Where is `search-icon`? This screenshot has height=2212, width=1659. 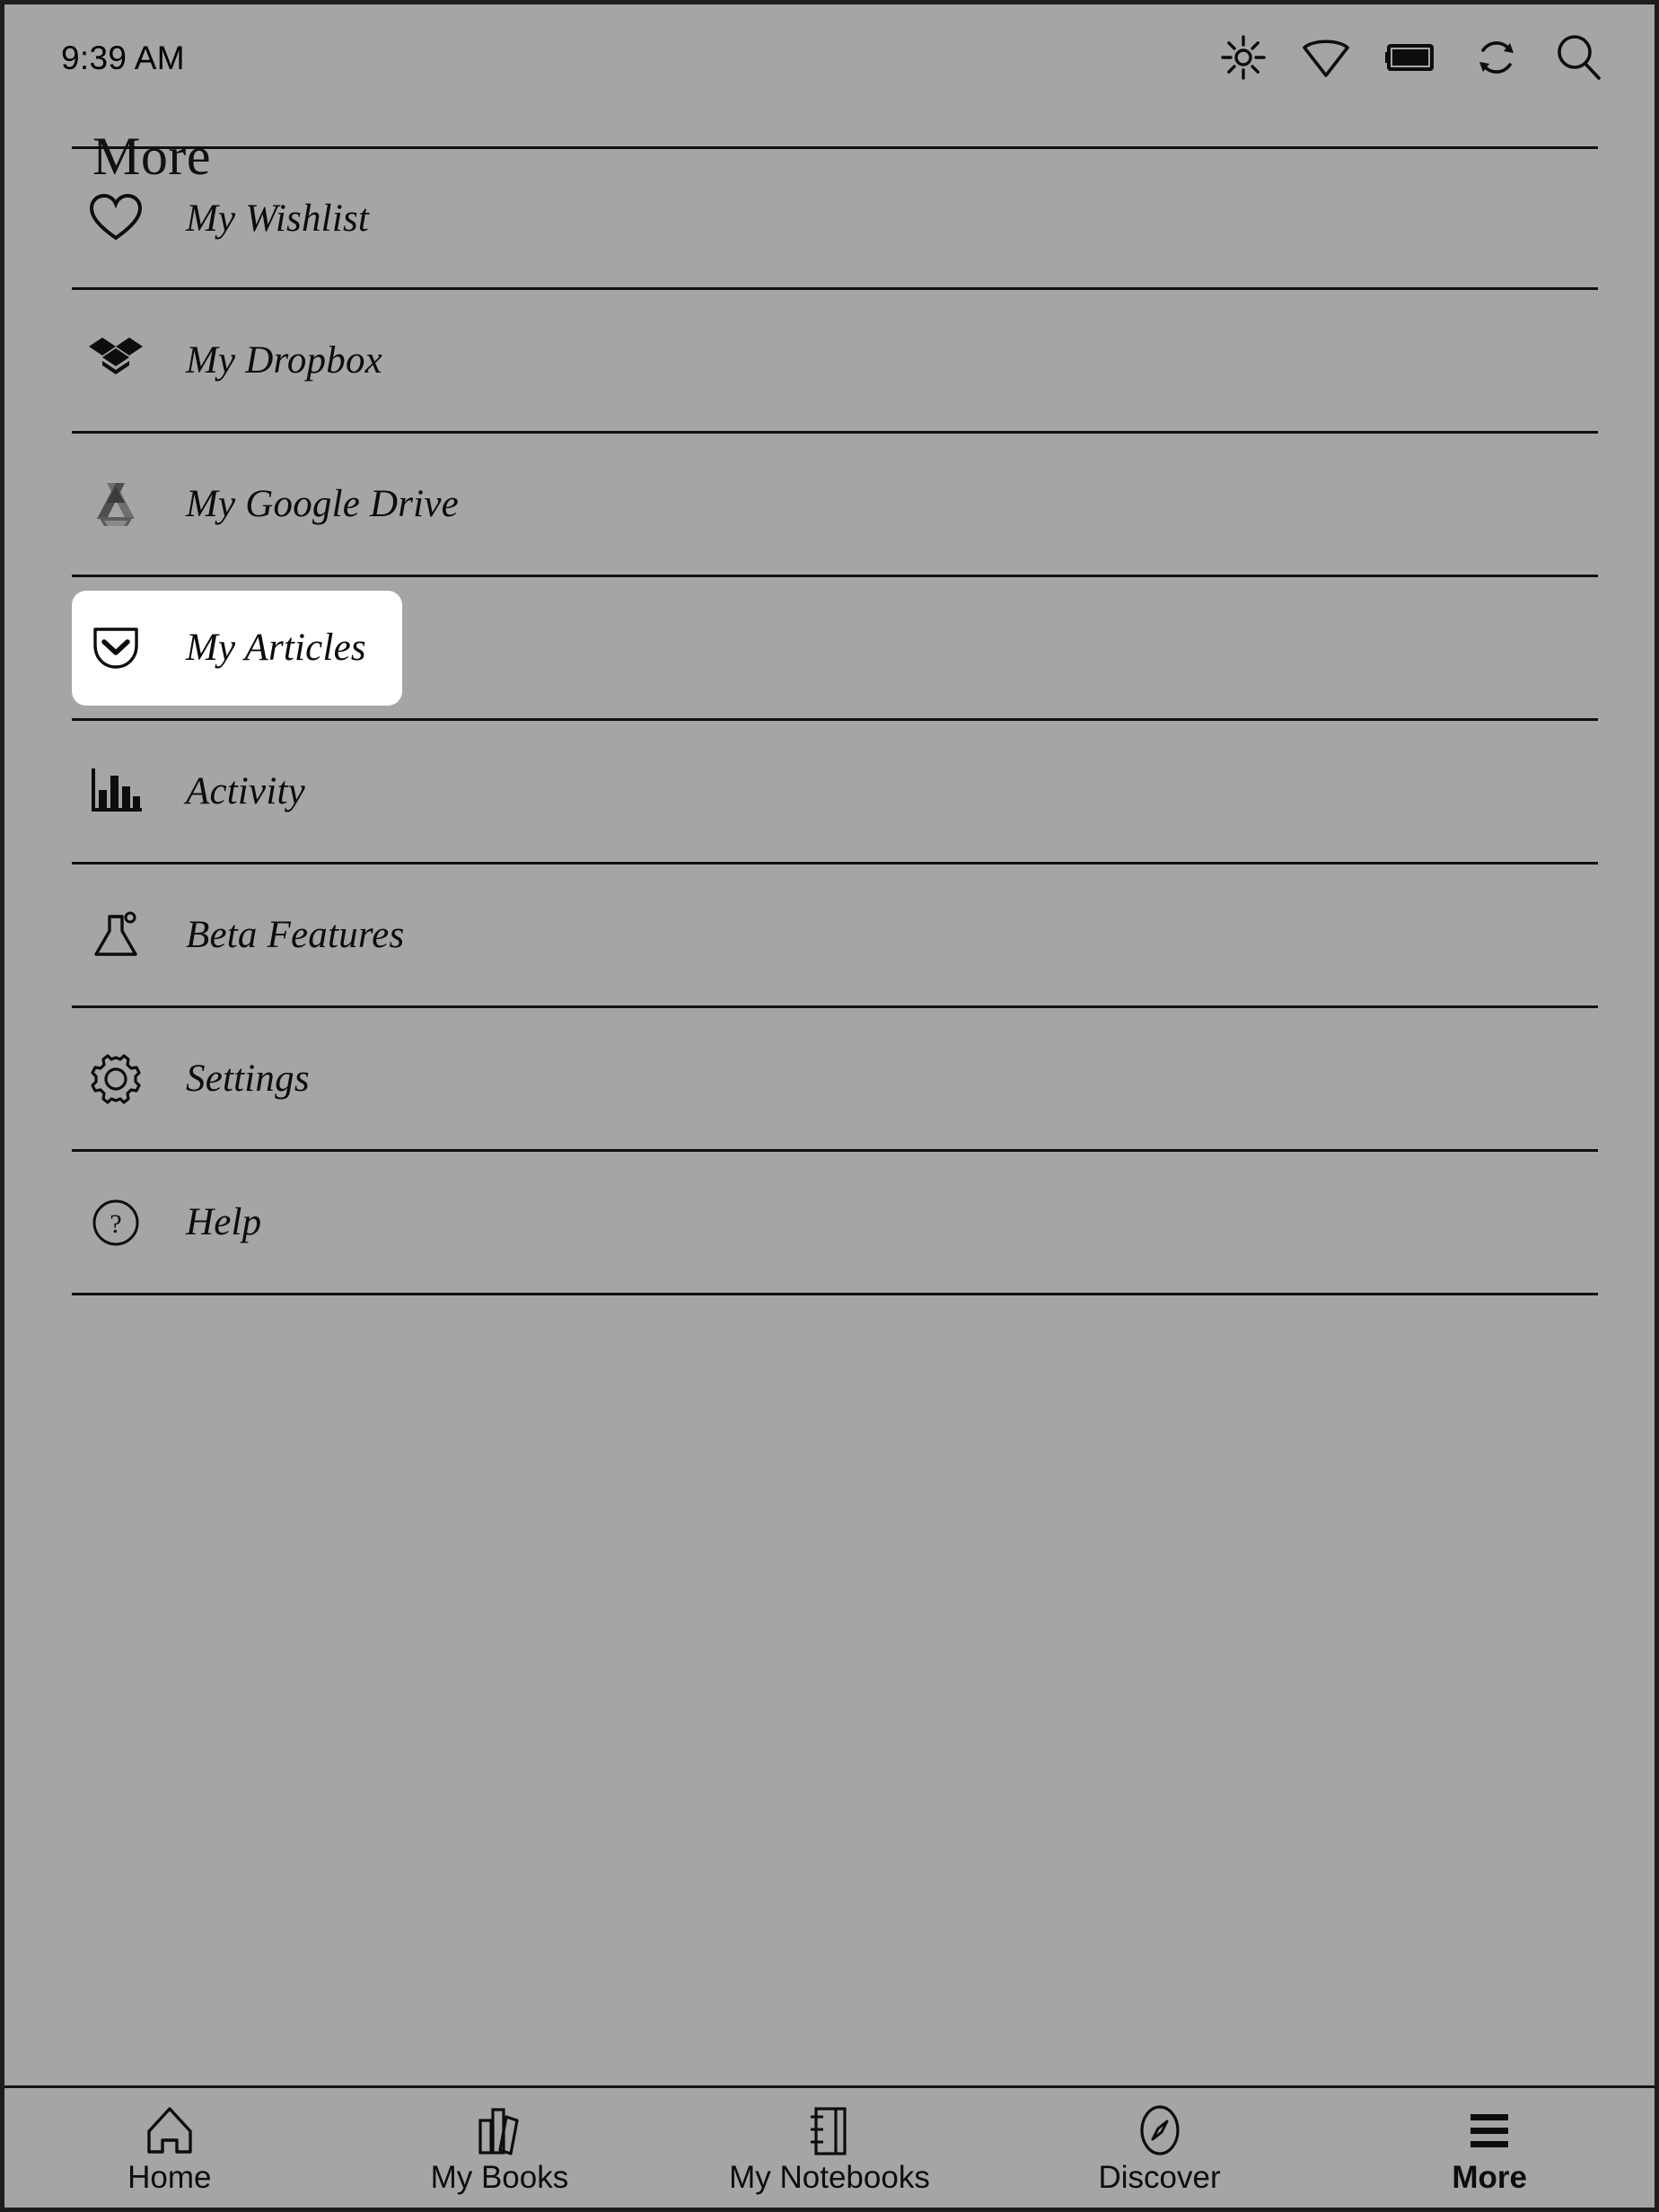
search-icon is located at coordinates (1579, 57).